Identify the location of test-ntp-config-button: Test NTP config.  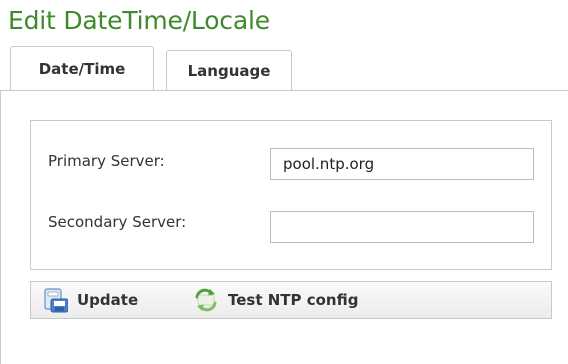
(275, 300).